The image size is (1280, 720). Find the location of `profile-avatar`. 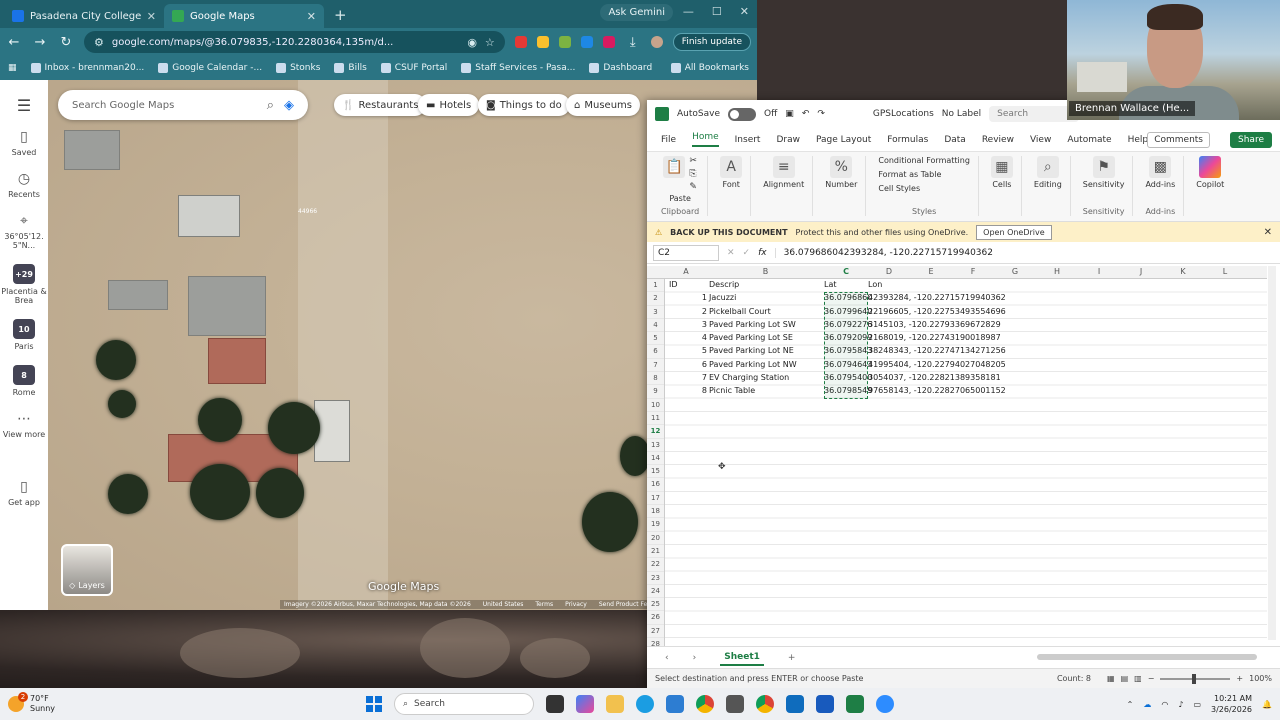

profile-avatar is located at coordinates (656, 42).